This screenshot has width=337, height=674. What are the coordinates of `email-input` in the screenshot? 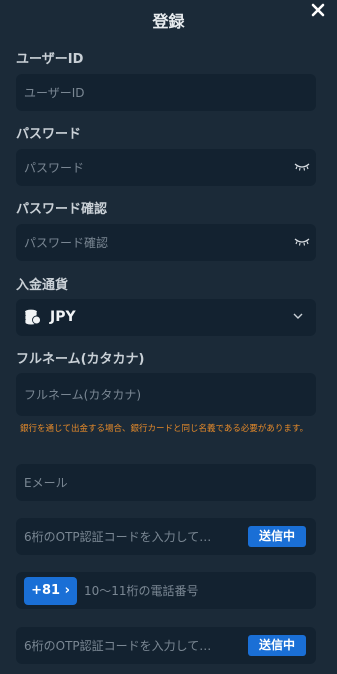 It's located at (154, 482).